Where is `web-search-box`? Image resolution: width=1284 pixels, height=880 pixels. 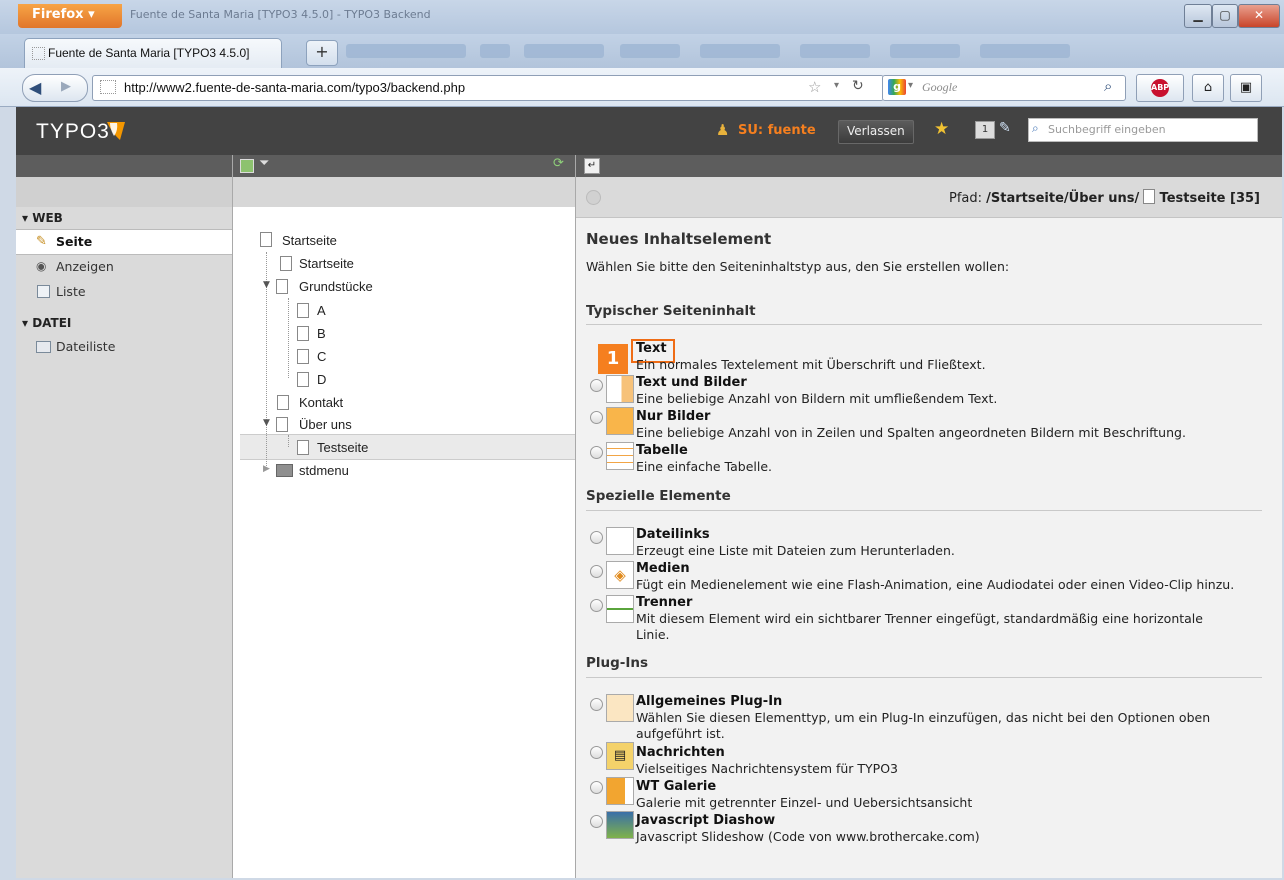 web-search-box is located at coordinates (1004, 88).